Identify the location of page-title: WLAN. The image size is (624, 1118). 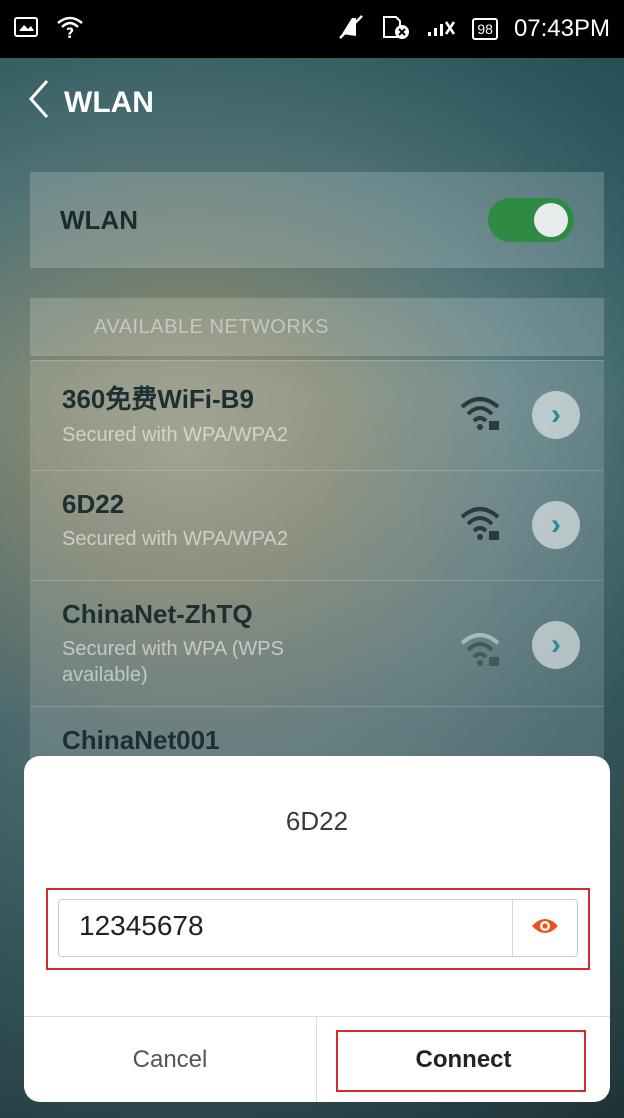
(109, 102).